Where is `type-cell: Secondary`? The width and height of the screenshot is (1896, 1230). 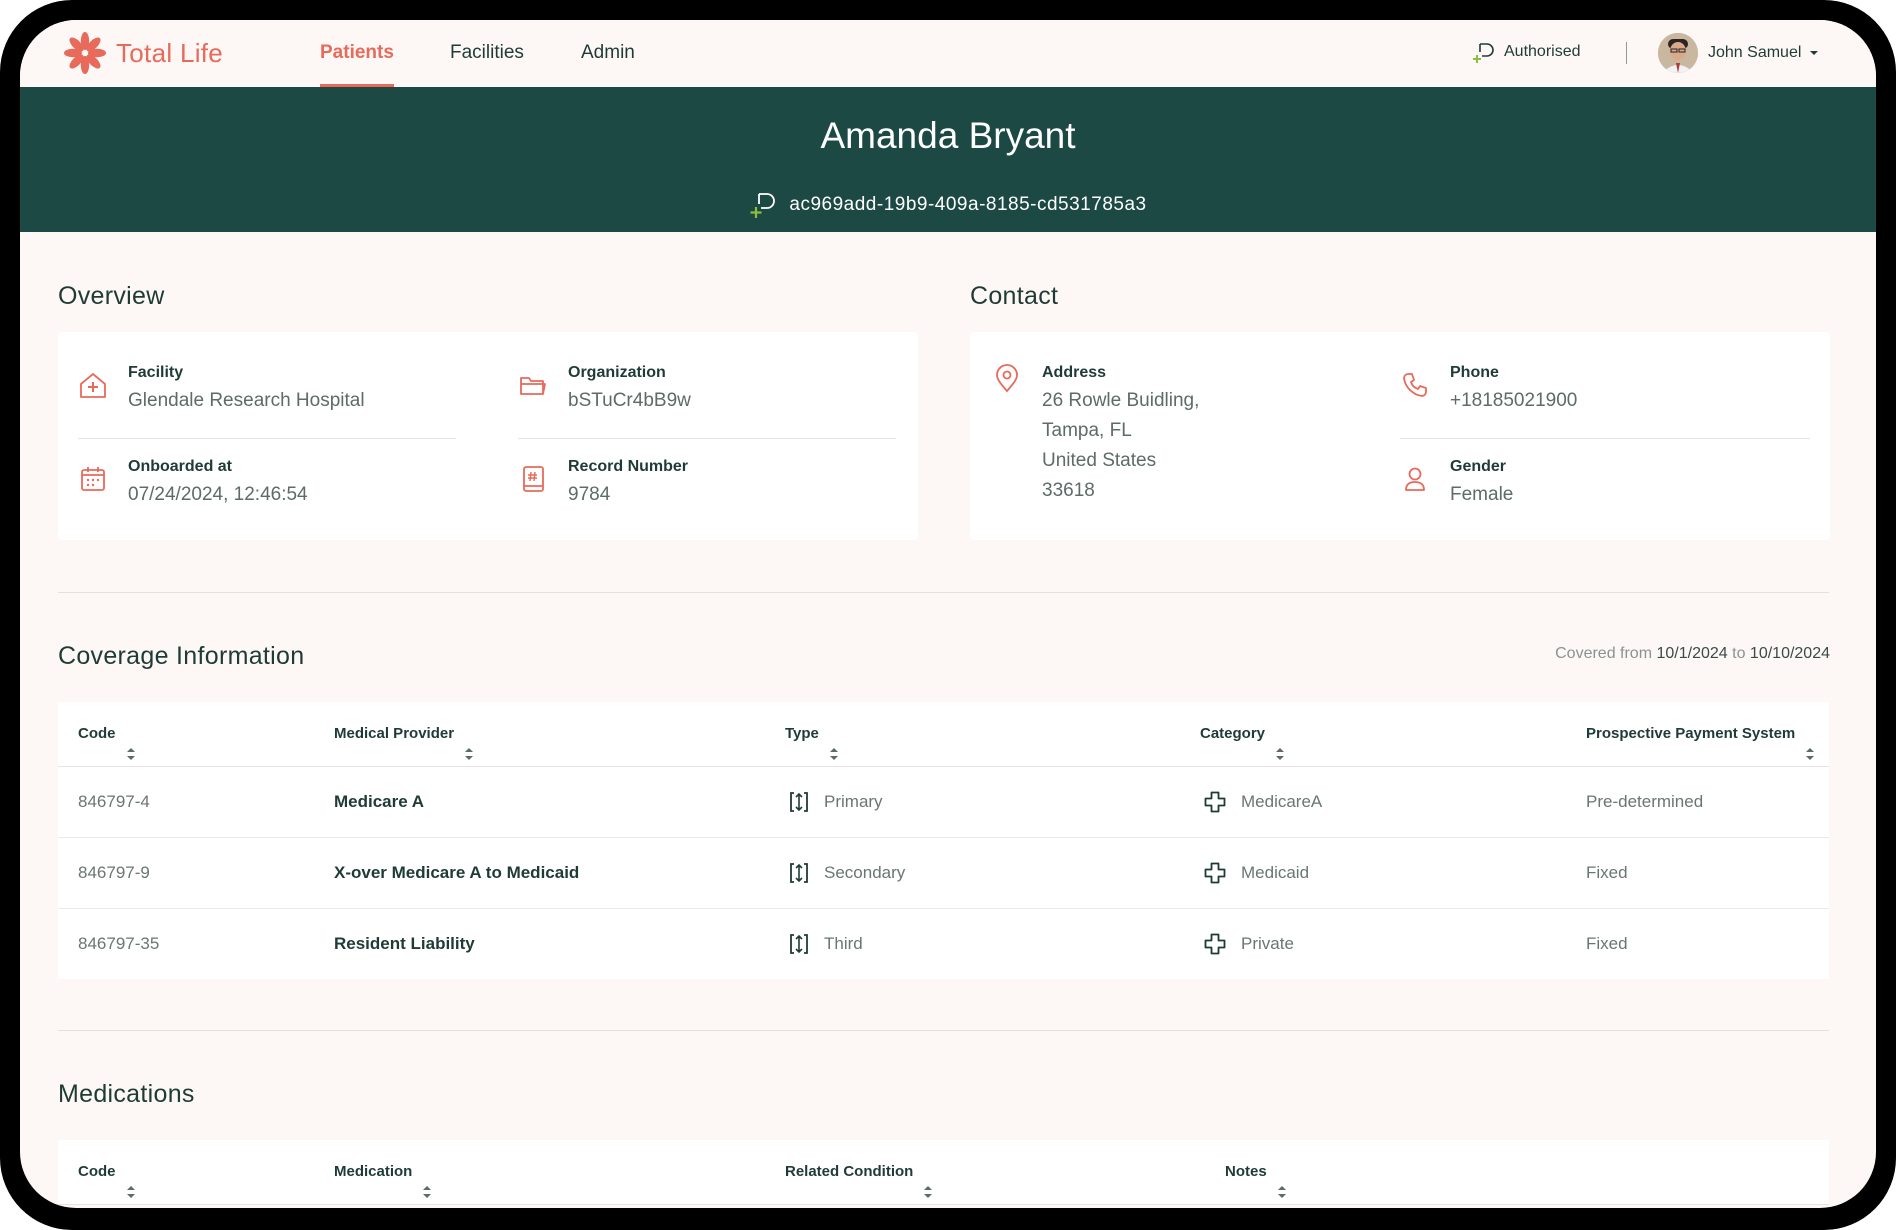
type-cell: Secondary is located at coordinates (846, 873).